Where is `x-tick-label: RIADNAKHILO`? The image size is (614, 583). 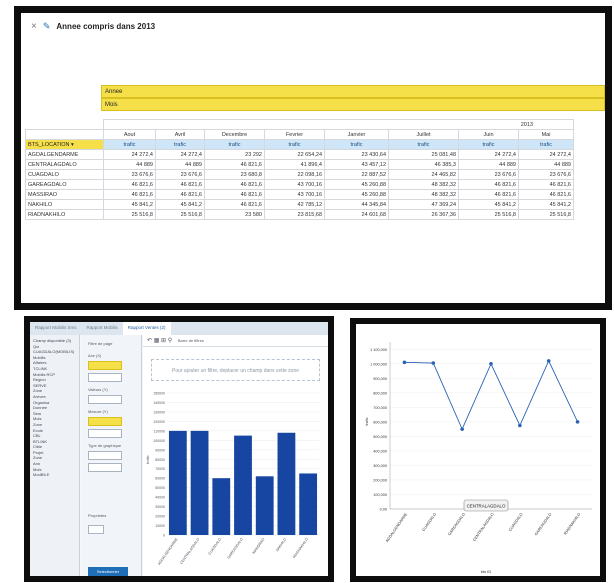 x-tick-label: RIADNAKHILO is located at coordinates (572, 523).